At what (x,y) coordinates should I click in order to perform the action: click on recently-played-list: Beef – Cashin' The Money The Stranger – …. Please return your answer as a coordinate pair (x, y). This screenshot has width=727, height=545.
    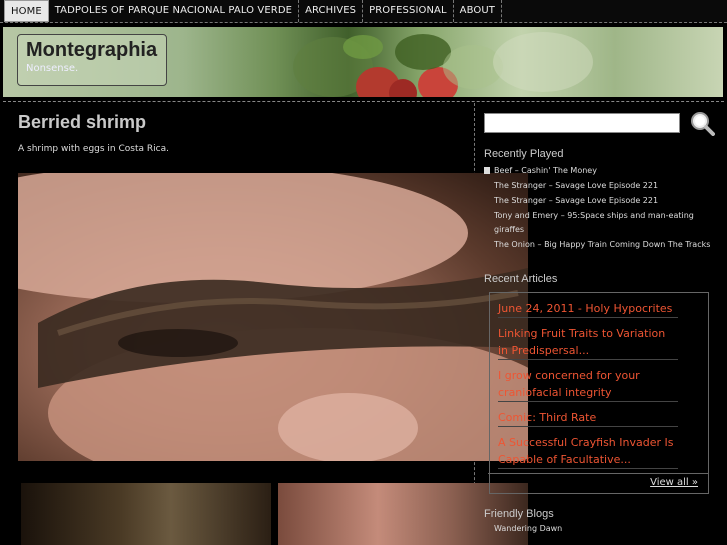
    Looking at the image, I should click on (604, 208).